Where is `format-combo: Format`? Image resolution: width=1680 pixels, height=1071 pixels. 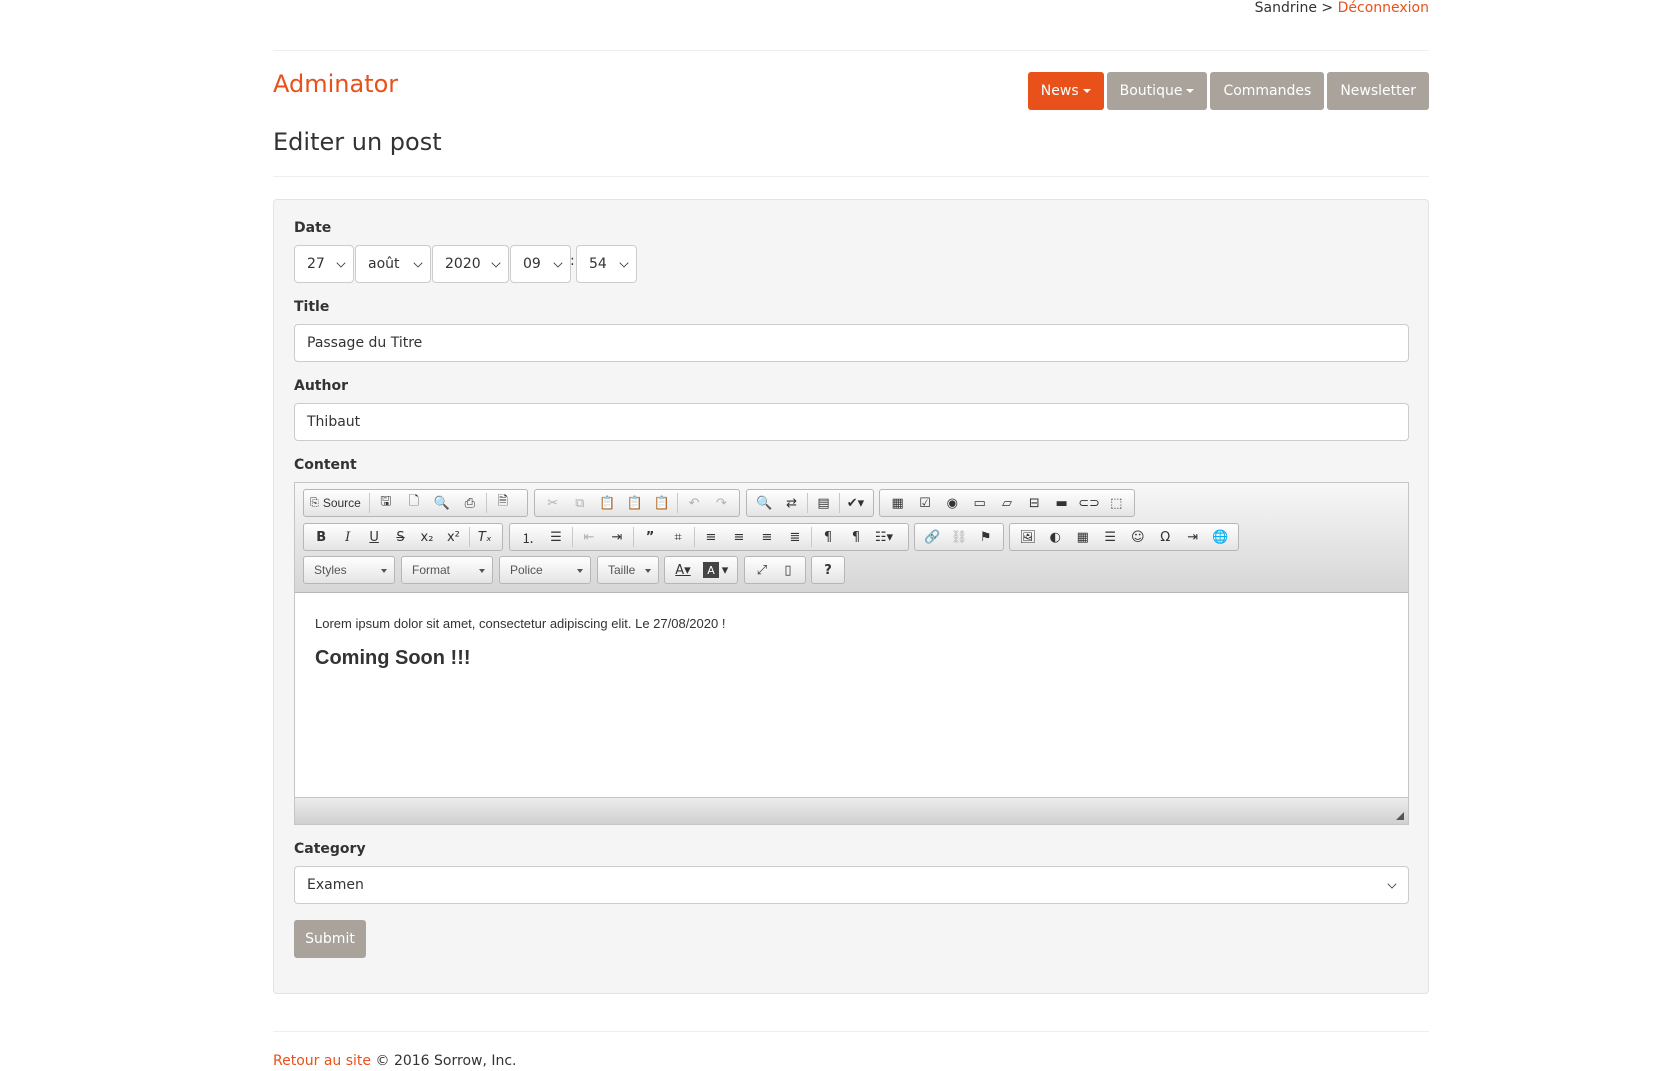 format-combo: Format is located at coordinates (447, 570).